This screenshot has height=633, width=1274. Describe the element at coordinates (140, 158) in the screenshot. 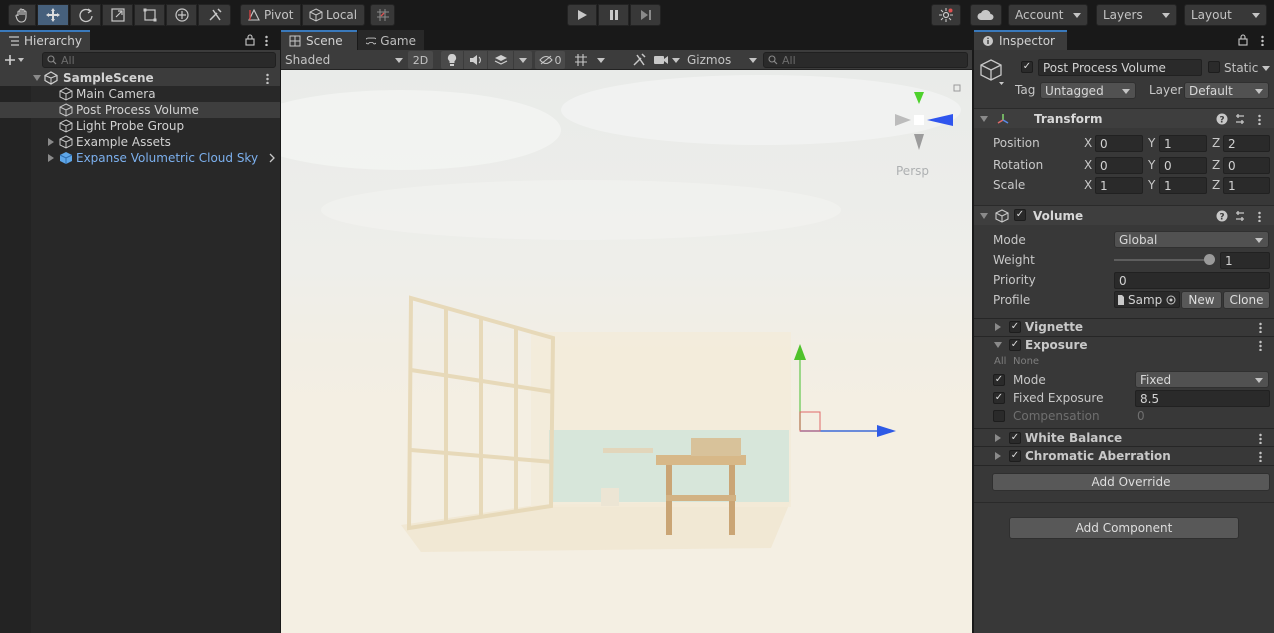

I see `hierarchy-item-expanse-cloud-sky: Expanse Volumetric Cloud Sky` at that location.